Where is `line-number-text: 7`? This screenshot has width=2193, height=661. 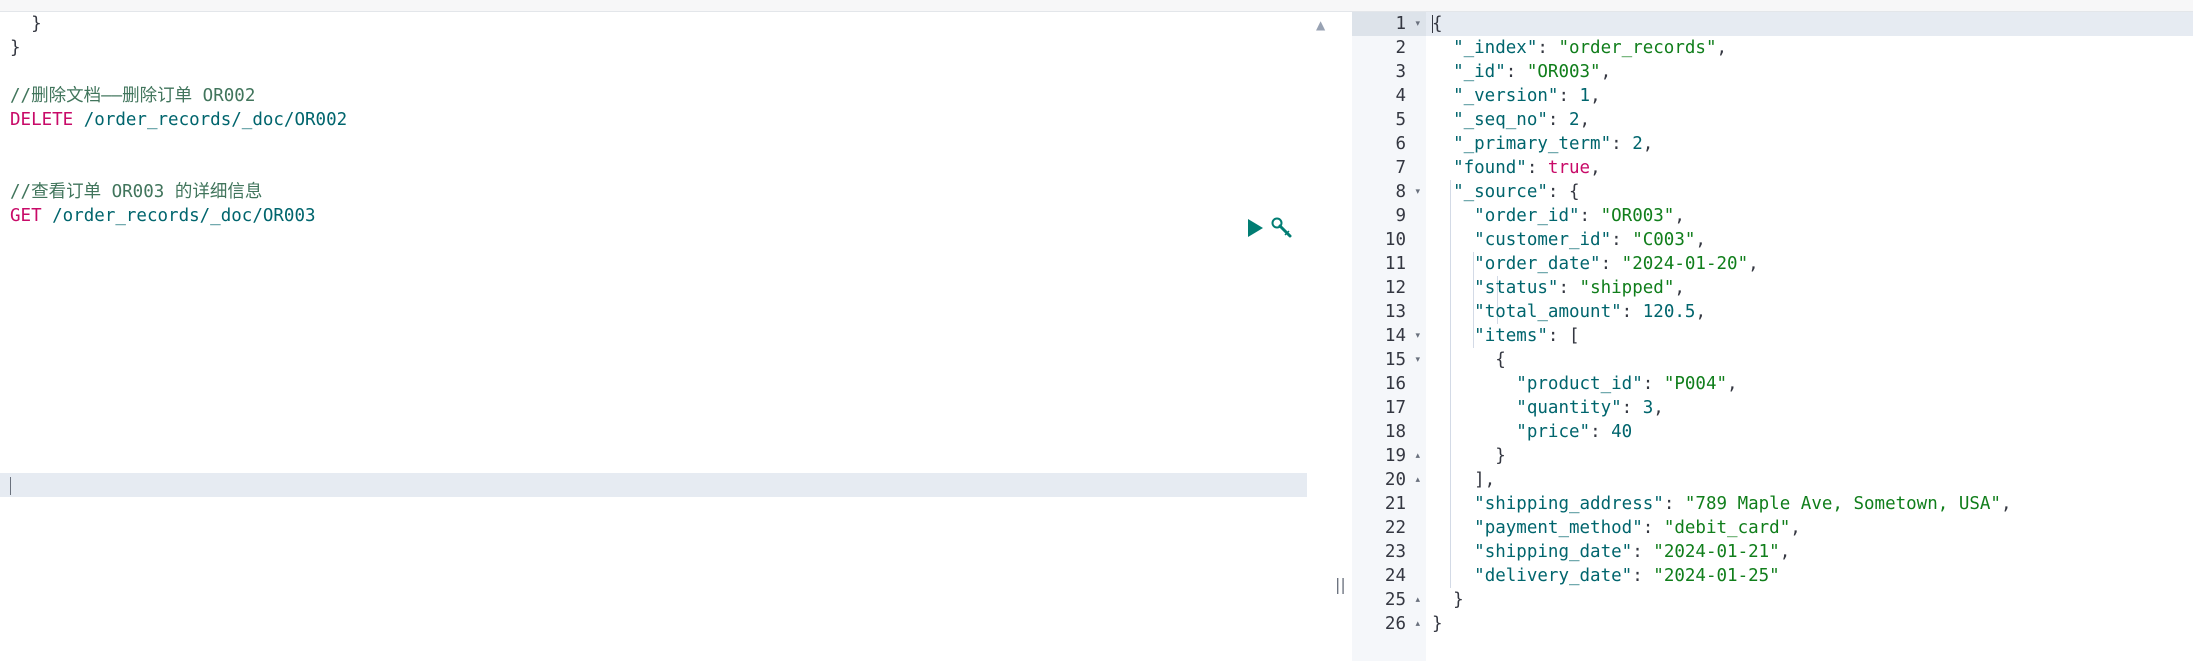 line-number-text: 7 is located at coordinates (1400, 168).